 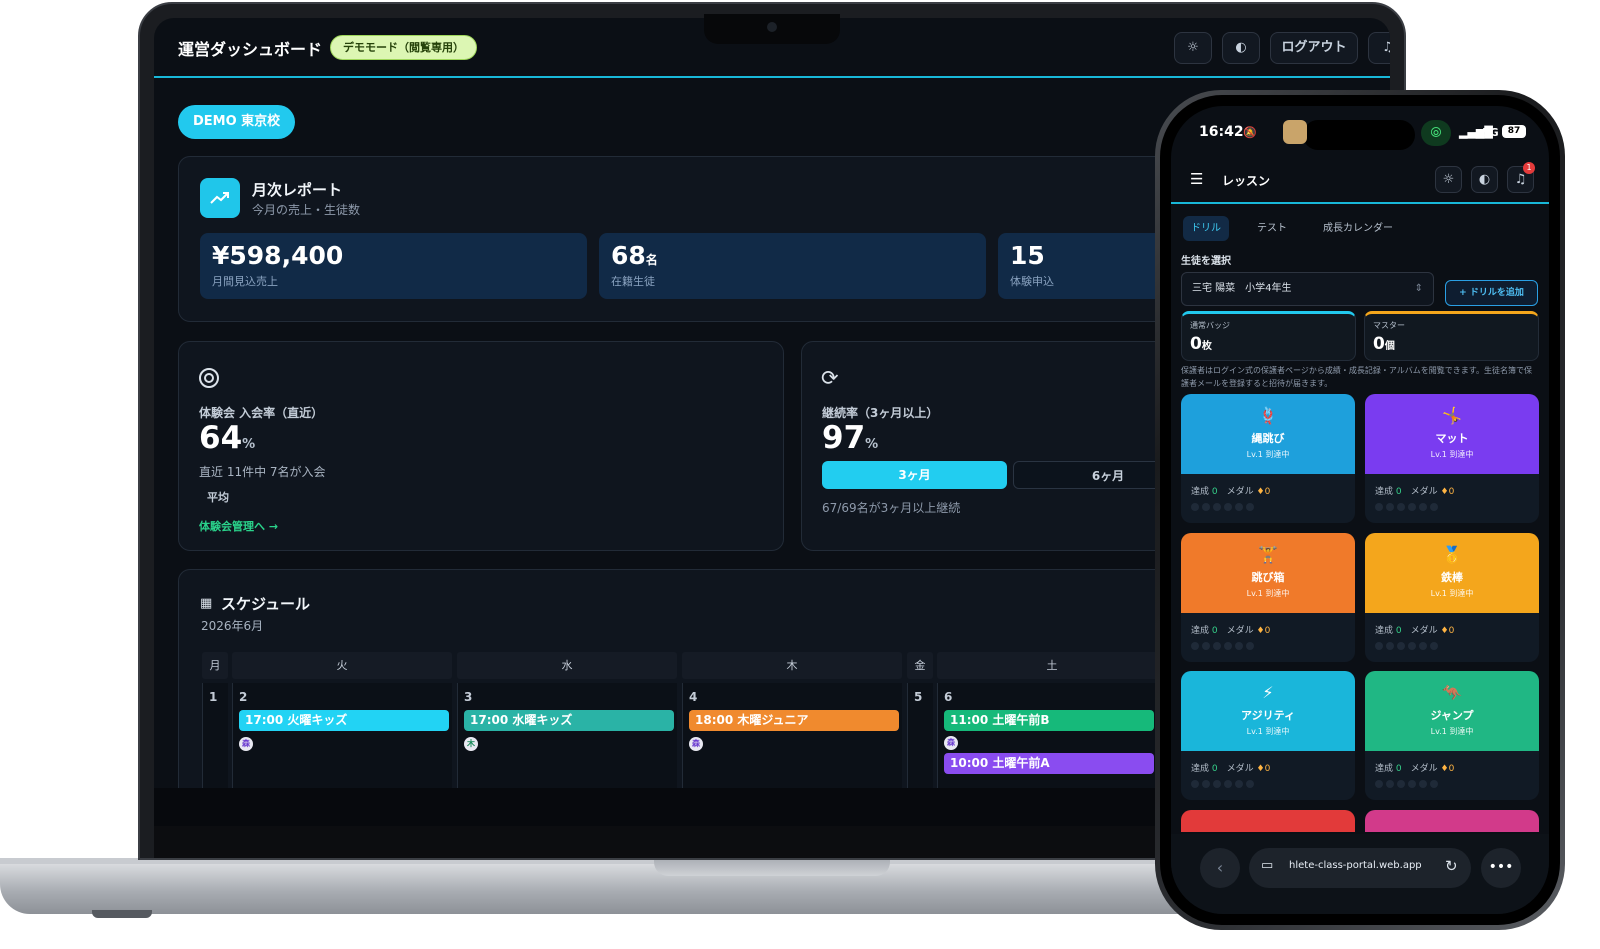 What do you see at coordinates (1200, 631) in the screenshot?
I see `achieved-label: 達成` at bounding box center [1200, 631].